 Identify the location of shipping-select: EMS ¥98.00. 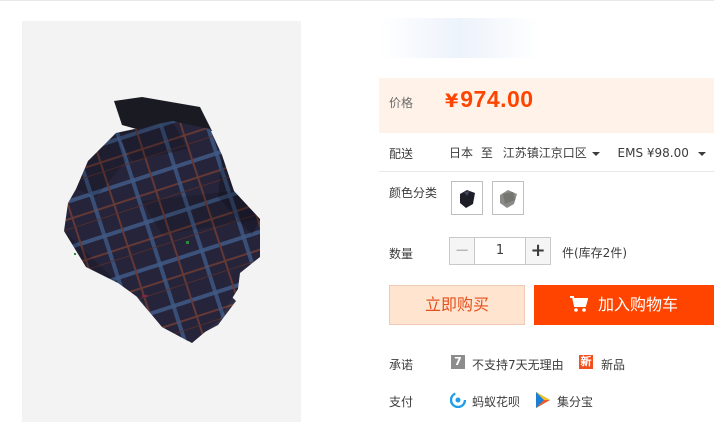
(662, 153).